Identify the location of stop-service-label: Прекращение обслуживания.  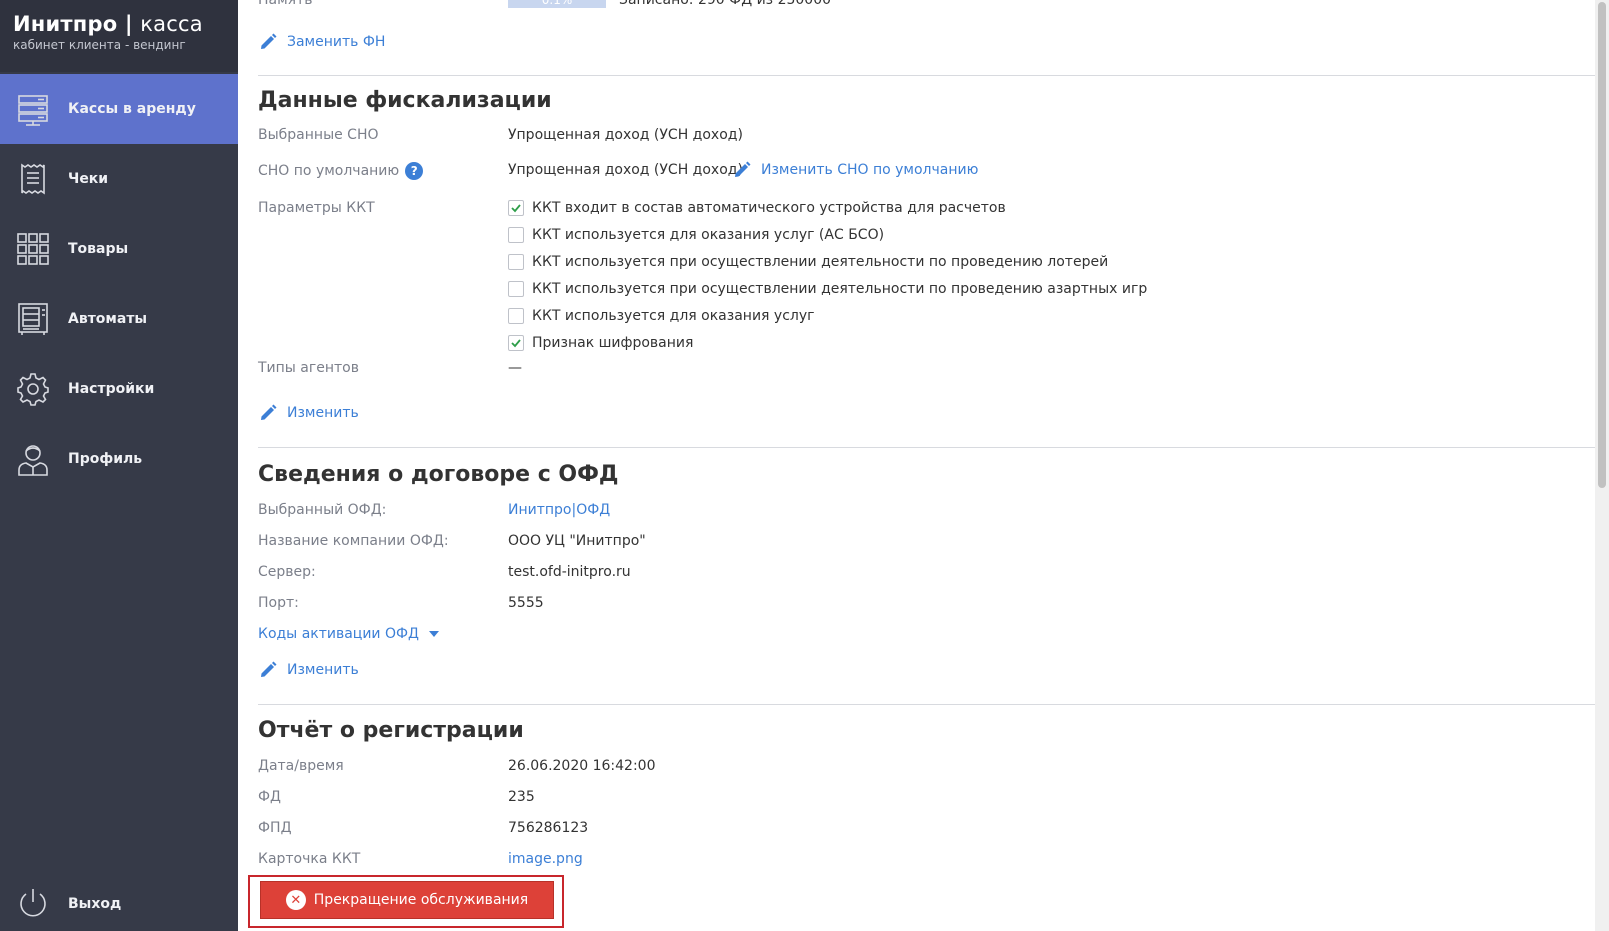
(421, 900).